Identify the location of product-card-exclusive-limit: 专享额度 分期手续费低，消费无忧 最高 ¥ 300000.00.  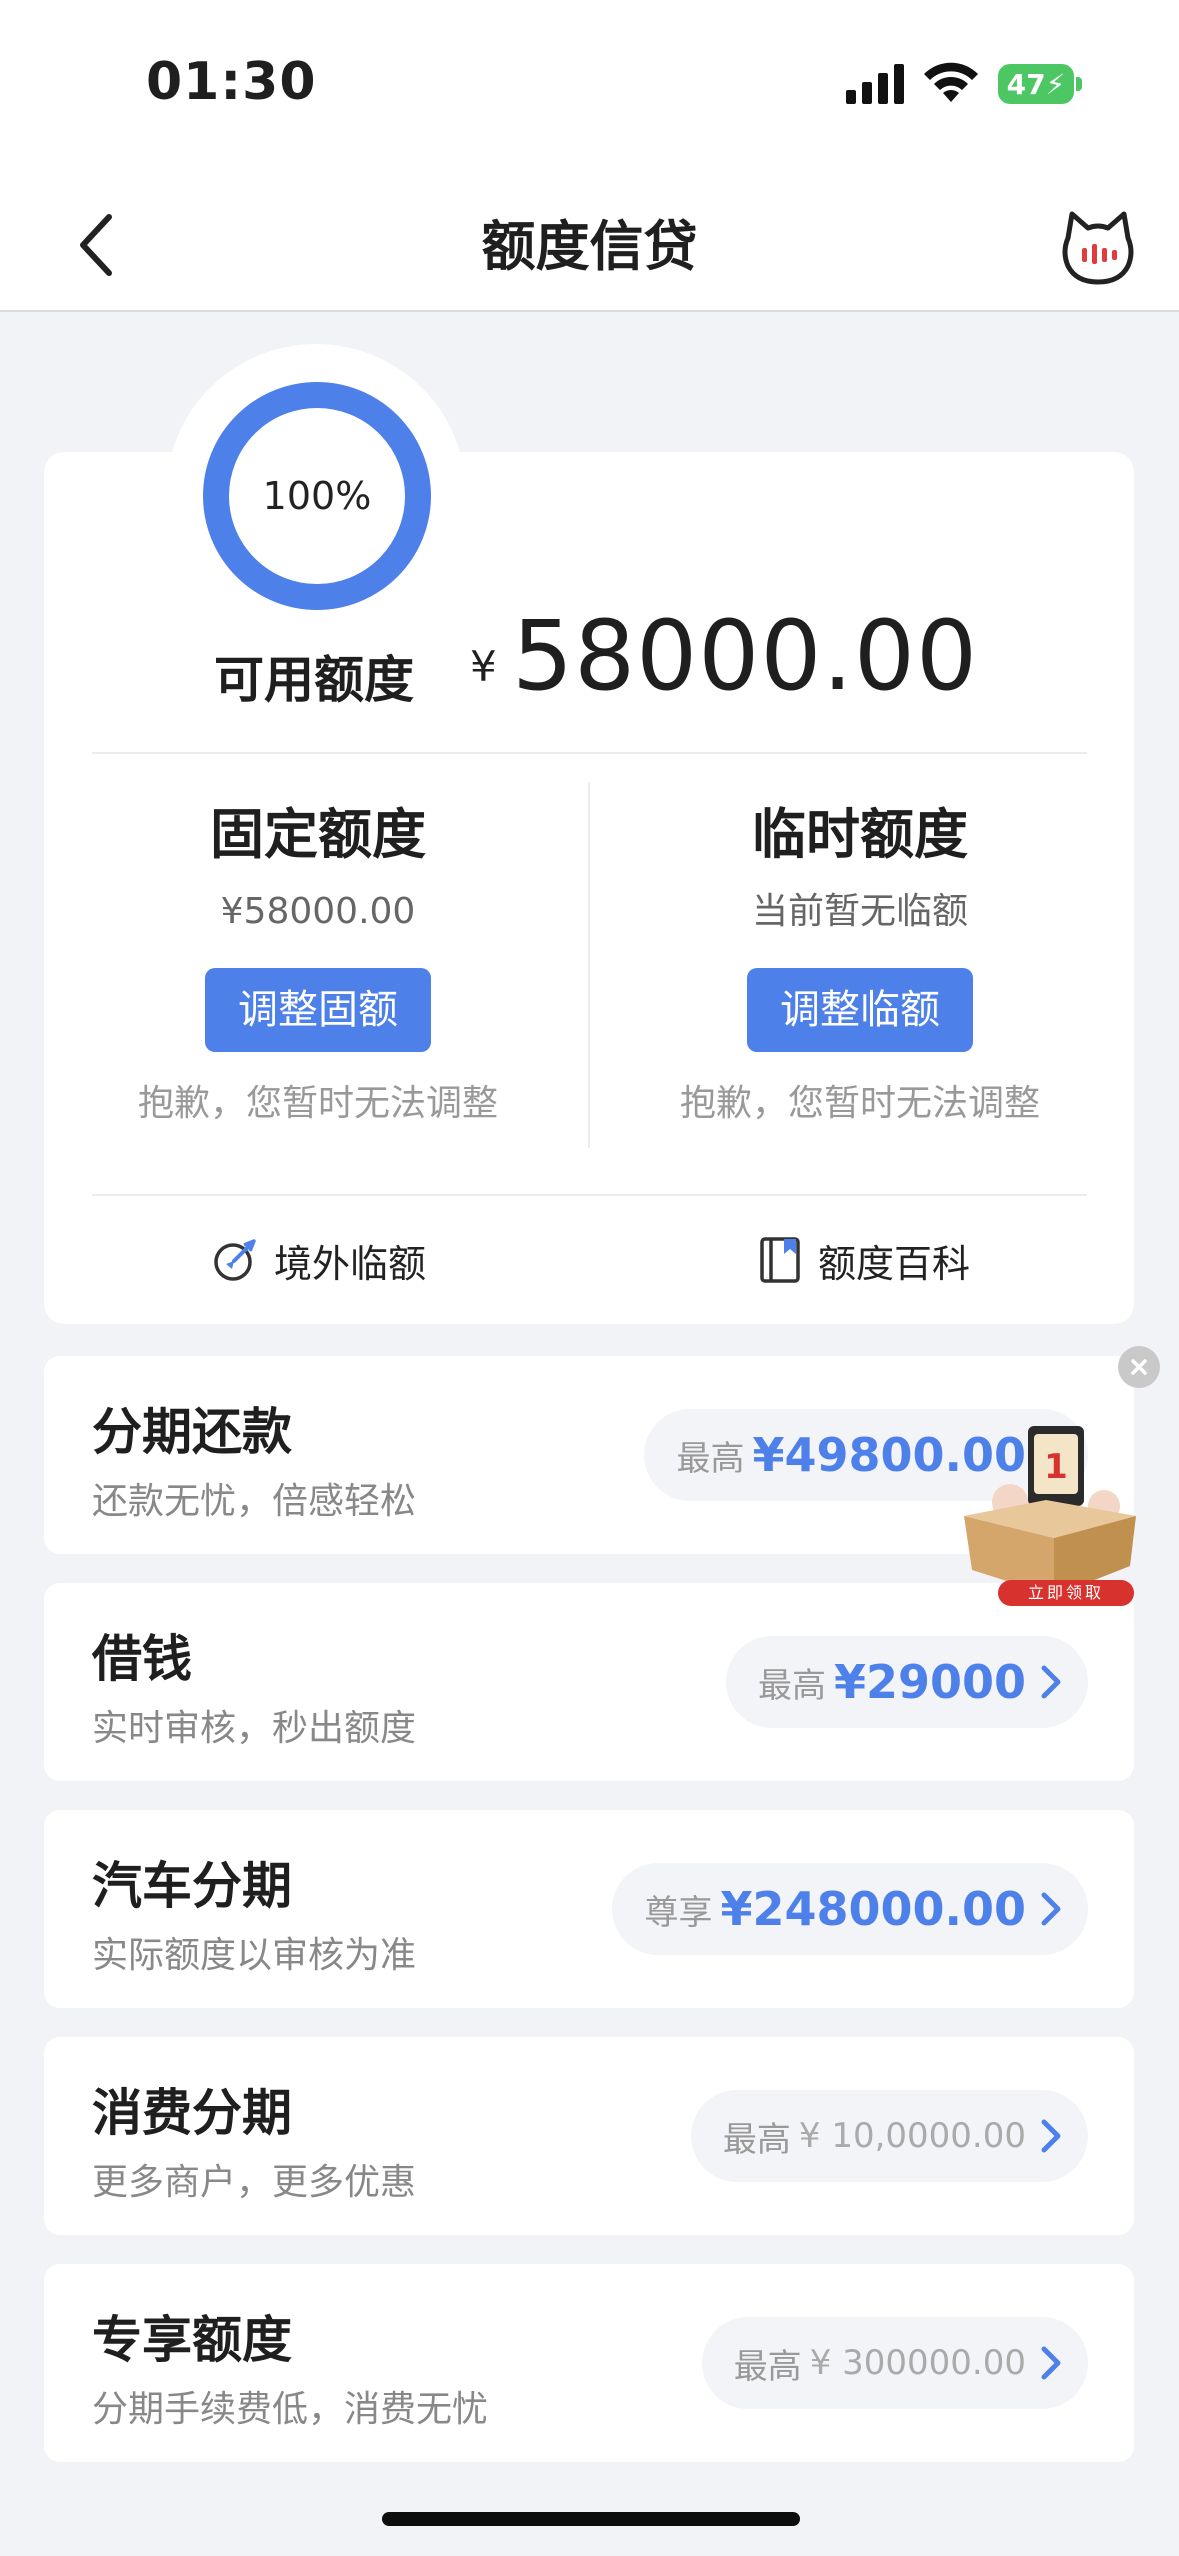
(589, 2363).